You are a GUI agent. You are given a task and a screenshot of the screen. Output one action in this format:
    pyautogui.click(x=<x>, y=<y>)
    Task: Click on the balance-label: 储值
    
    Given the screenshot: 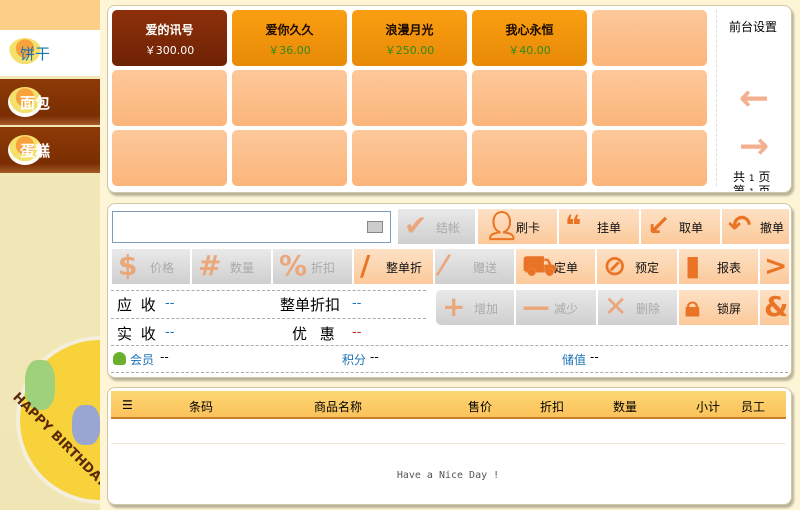 What is the action you would take?
    pyautogui.click(x=574, y=360)
    